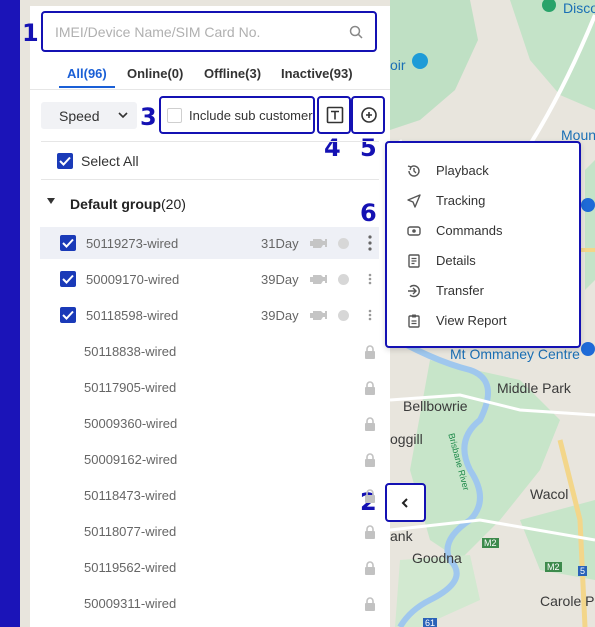 Image resolution: width=595 pixels, height=627 pixels. Describe the element at coordinates (148, 117) in the screenshot. I see `annotation-3: 3` at that location.